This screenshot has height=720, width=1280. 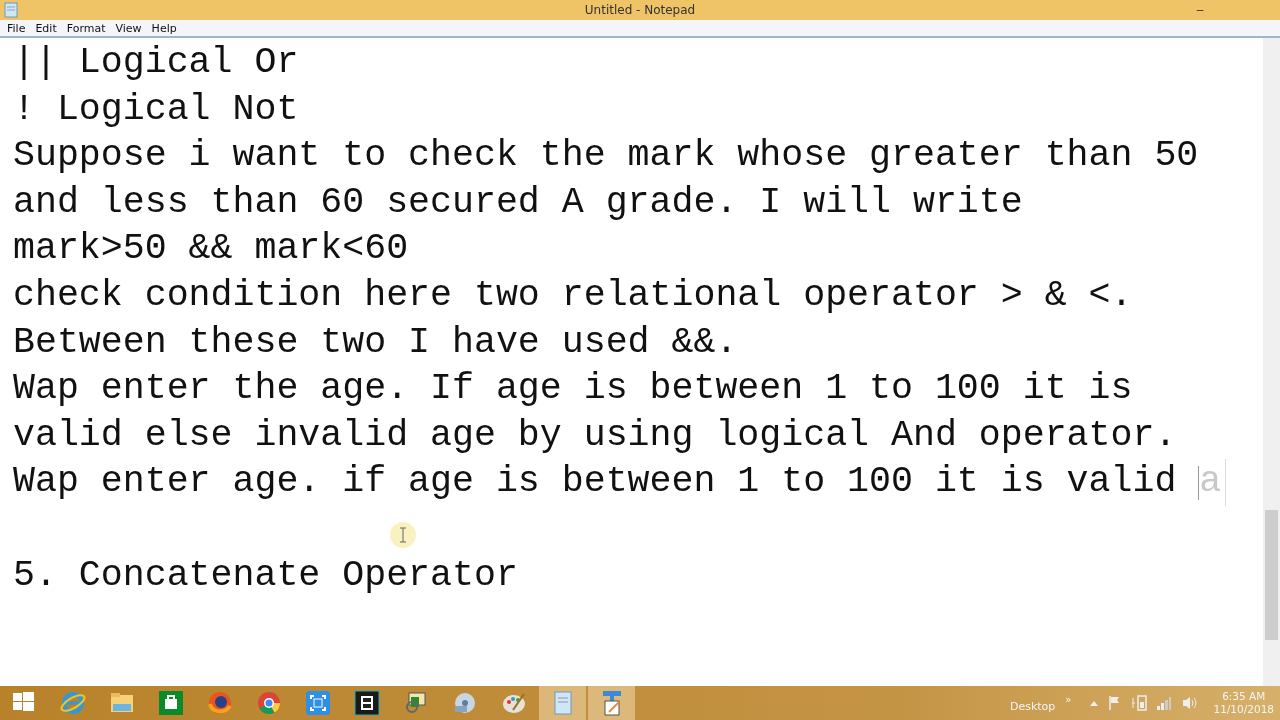 I want to click on text-cursor-icon, so click(x=403, y=535).